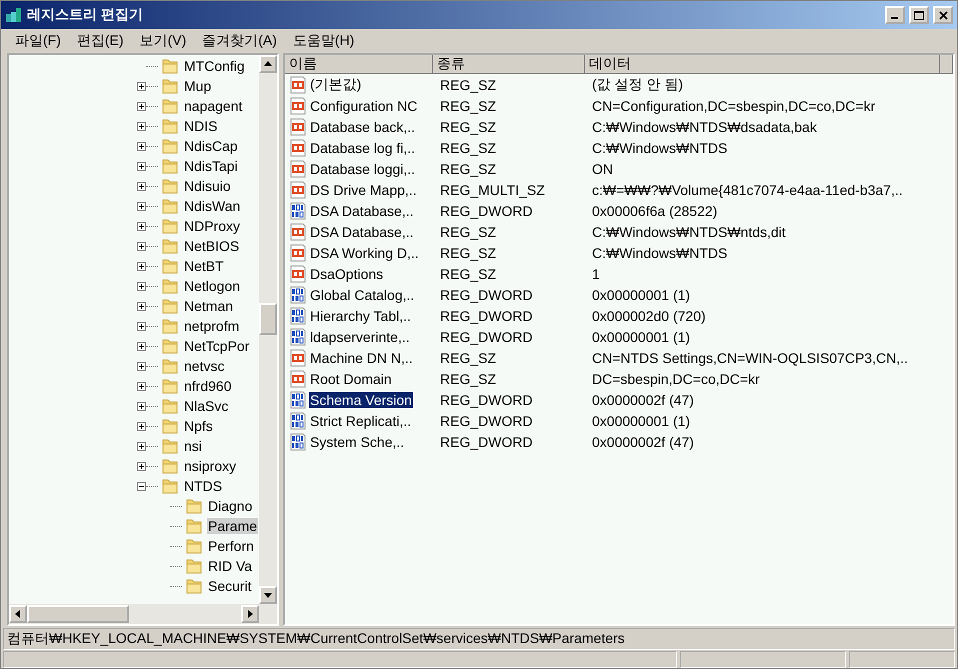  I want to click on tree-item: napagent, so click(213, 106).